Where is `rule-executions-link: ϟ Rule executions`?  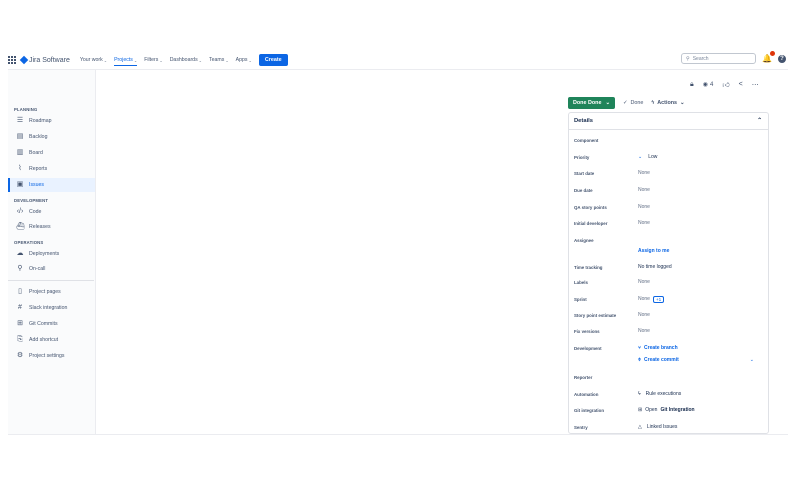
rule-executions-link: ϟ Rule executions is located at coordinates (659, 394).